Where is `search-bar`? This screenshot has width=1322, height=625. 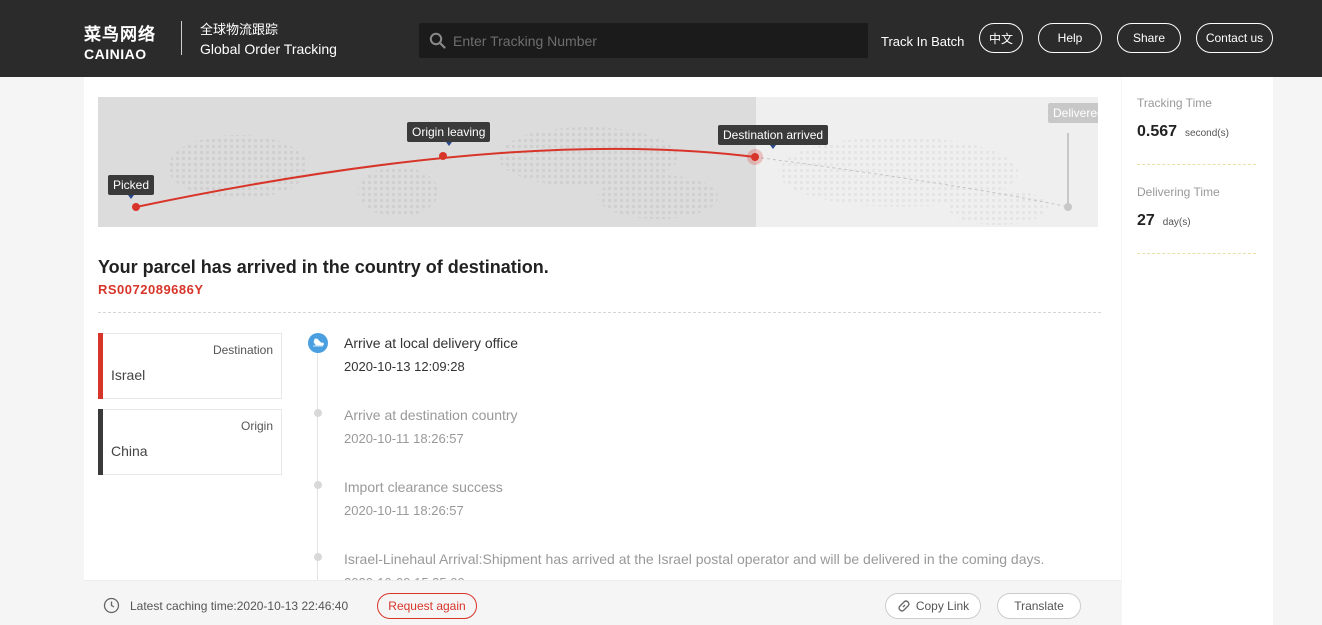 search-bar is located at coordinates (643, 40).